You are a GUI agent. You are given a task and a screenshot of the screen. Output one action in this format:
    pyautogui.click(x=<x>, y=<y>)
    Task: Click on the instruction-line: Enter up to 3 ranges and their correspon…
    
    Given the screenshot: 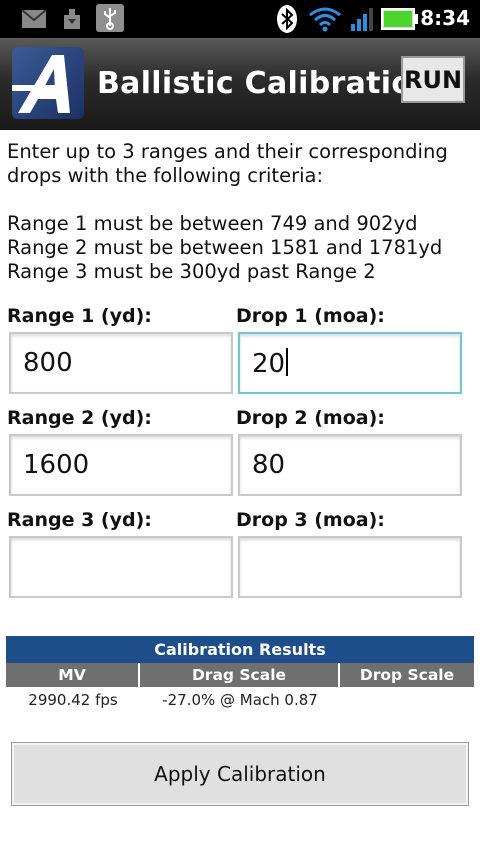 What is the action you would take?
    pyautogui.click(x=227, y=151)
    